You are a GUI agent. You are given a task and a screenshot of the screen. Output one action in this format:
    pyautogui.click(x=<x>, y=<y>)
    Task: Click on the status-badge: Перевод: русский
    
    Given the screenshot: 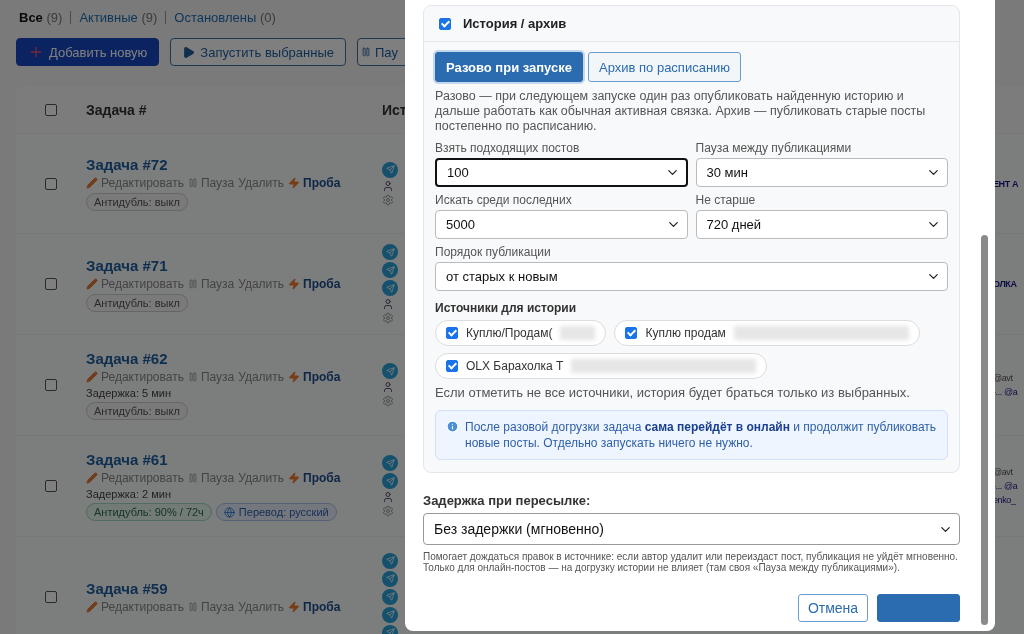 What is the action you would take?
    pyautogui.click(x=276, y=512)
    